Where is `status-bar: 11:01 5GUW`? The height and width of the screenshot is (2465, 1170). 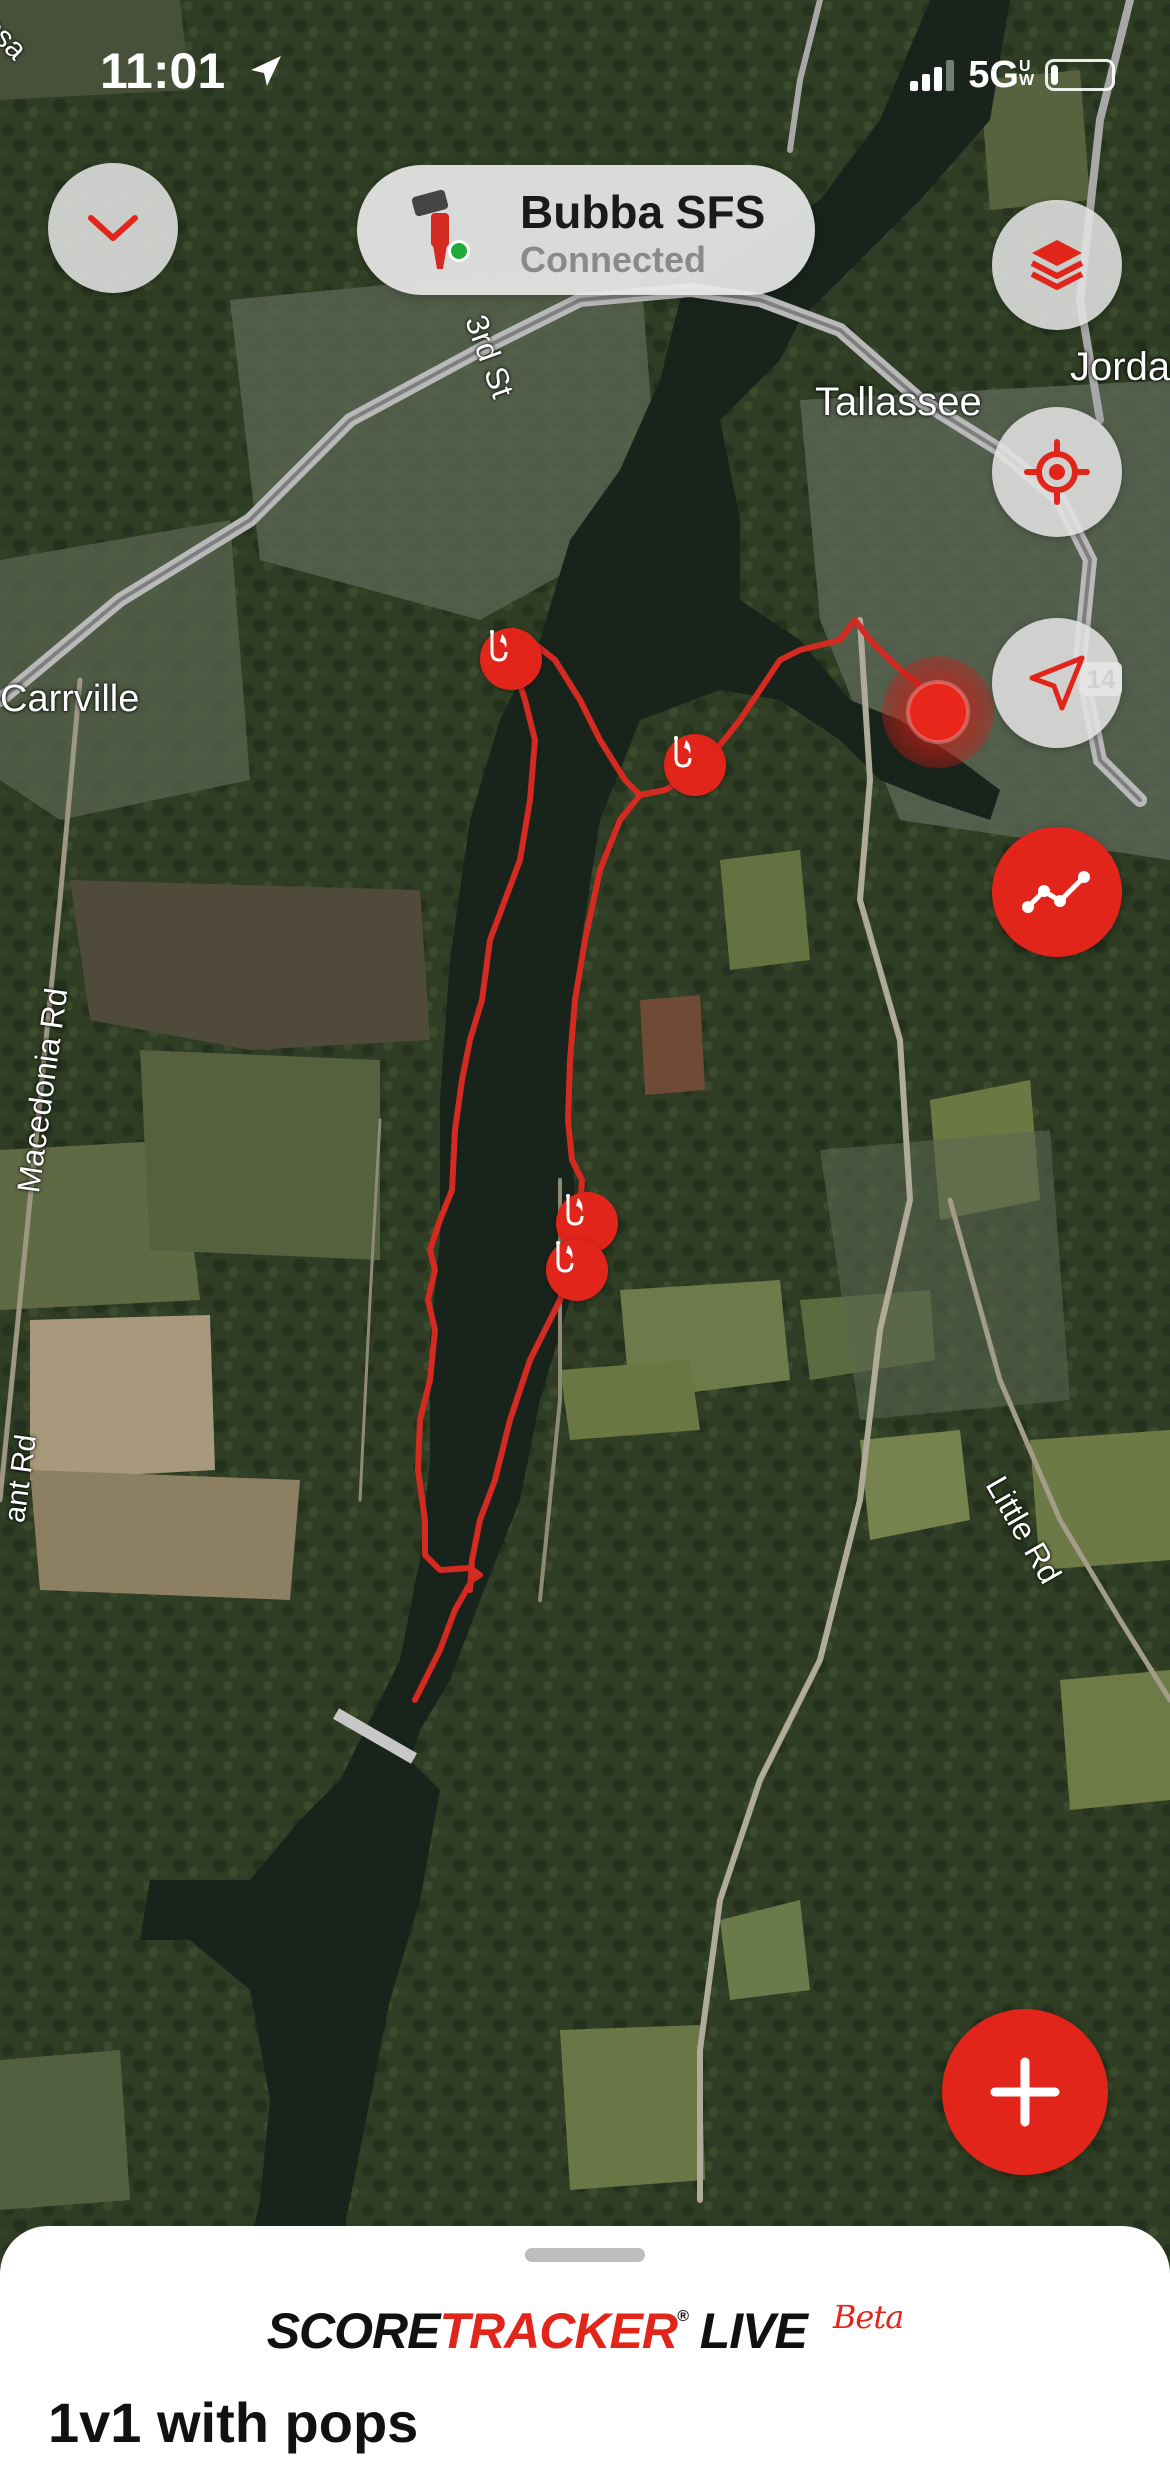
status-bar: 11:01 5GUW is located at coordinates (585, 70).